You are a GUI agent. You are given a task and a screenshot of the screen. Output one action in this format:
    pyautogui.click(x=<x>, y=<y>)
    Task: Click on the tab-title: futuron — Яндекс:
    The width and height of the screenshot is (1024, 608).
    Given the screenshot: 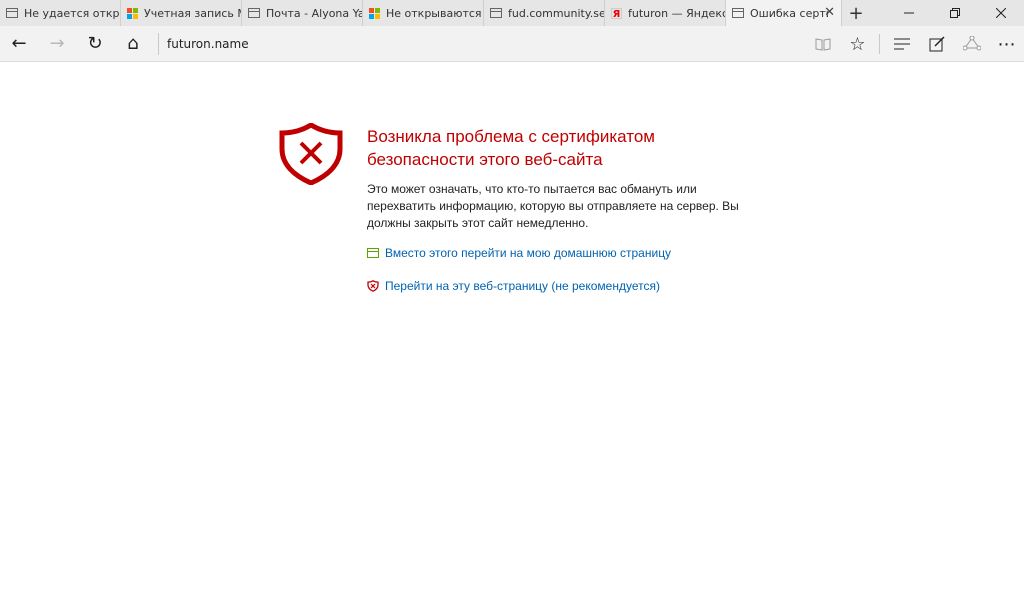 What is the action you would take?
    pyautogui.click(x=676, y=13)
    